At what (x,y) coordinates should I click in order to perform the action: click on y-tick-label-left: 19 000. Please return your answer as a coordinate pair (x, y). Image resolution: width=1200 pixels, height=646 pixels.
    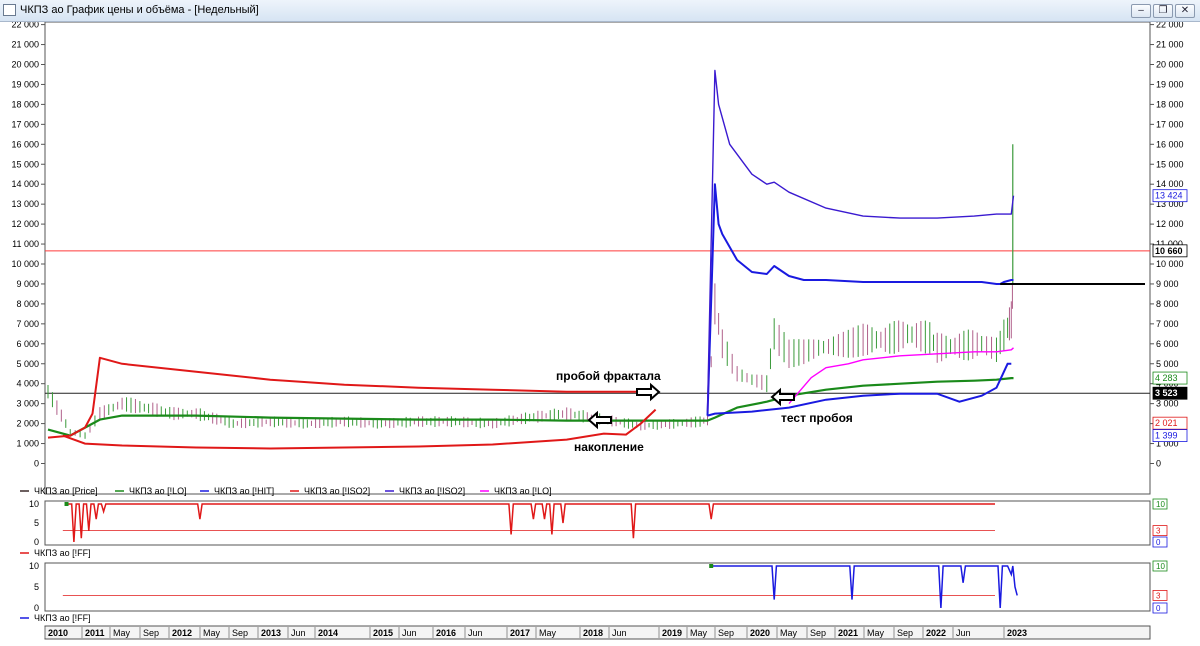
    Looking at the image, I should click on (25, 84).